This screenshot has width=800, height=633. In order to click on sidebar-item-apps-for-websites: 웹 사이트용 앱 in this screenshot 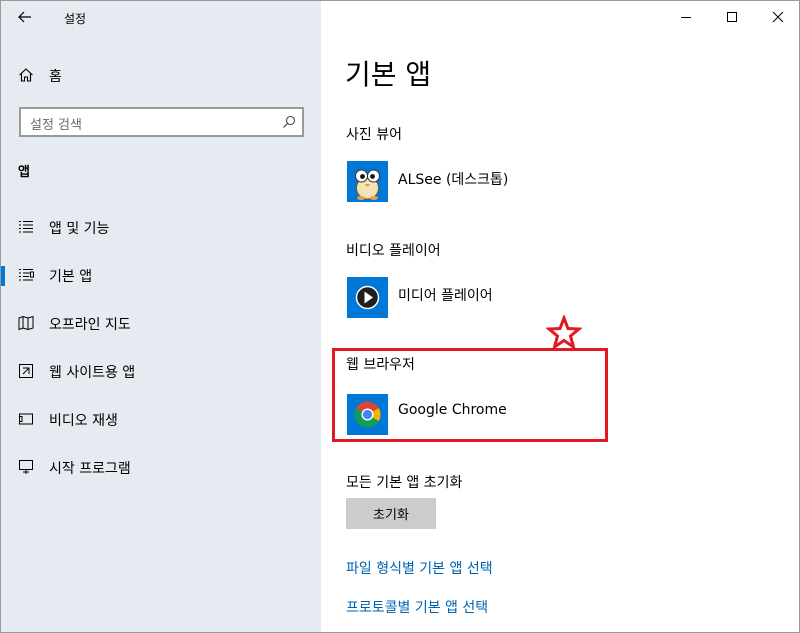, I will do `click(161, 372)`.